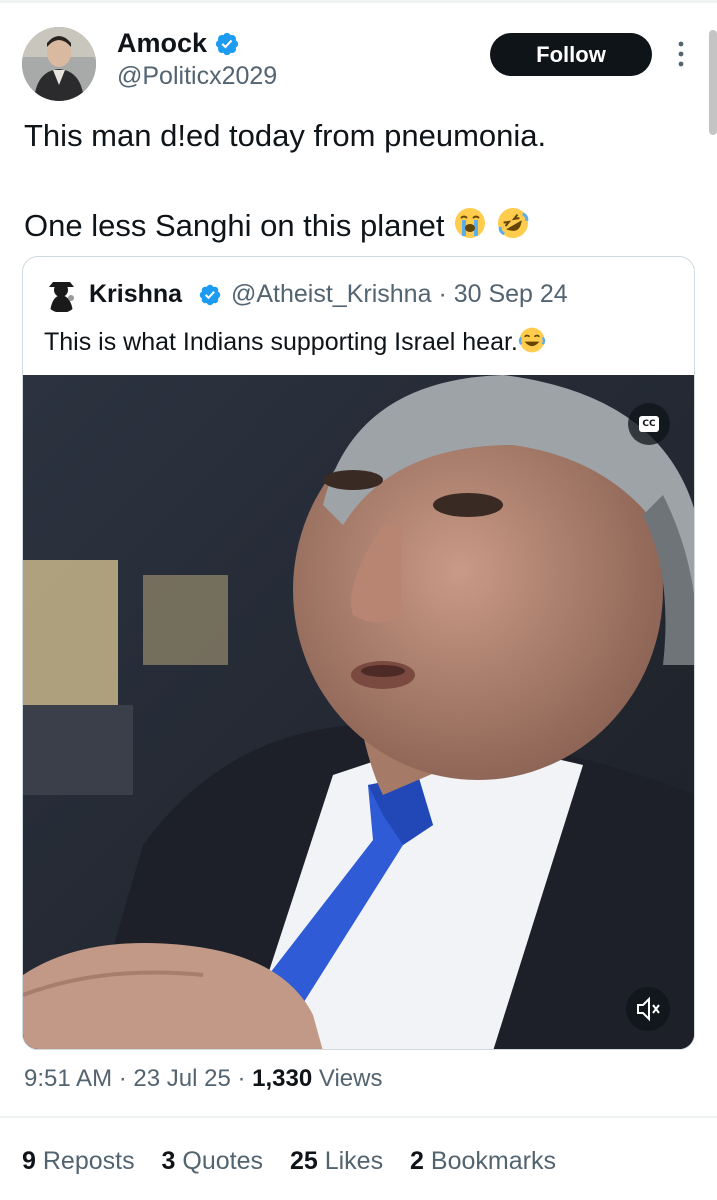 The width and height of the screenshot is (717, 1200). What do you see at coordinates (354, 1161) in the screenshot?
I see `likes-label: Likes` at bounding box center [354, 1161].